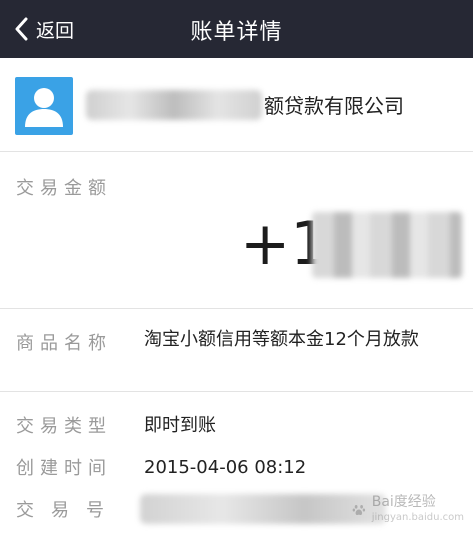 This screenshot has height=545, width=473. I want to click on watermark-url: jingyan.baidu.com, so click(417, 517).